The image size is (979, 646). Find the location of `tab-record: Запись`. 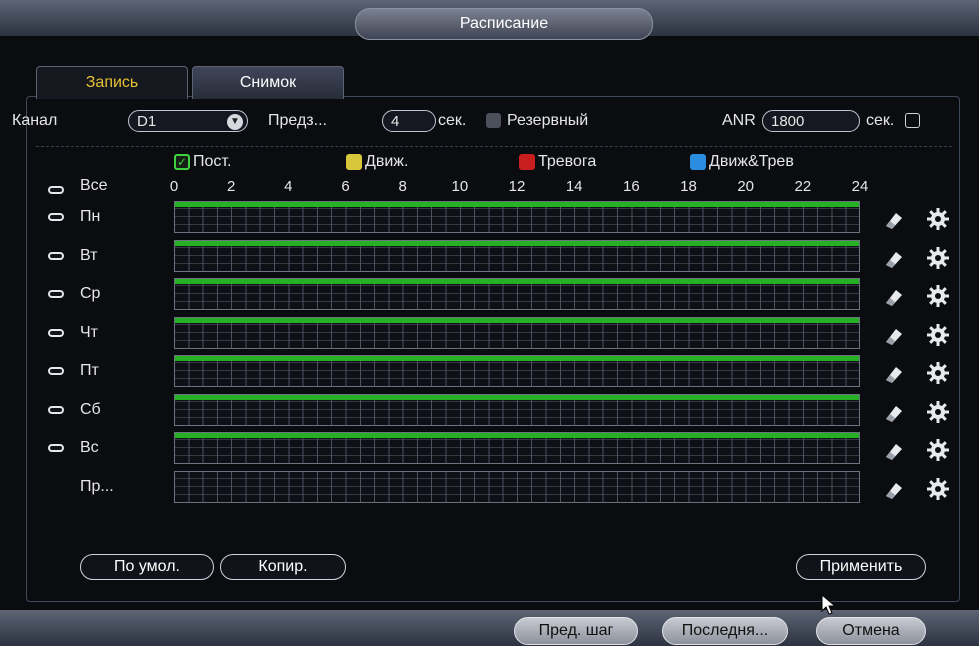

tab-record: Запись is located at coordinates (112, 82).